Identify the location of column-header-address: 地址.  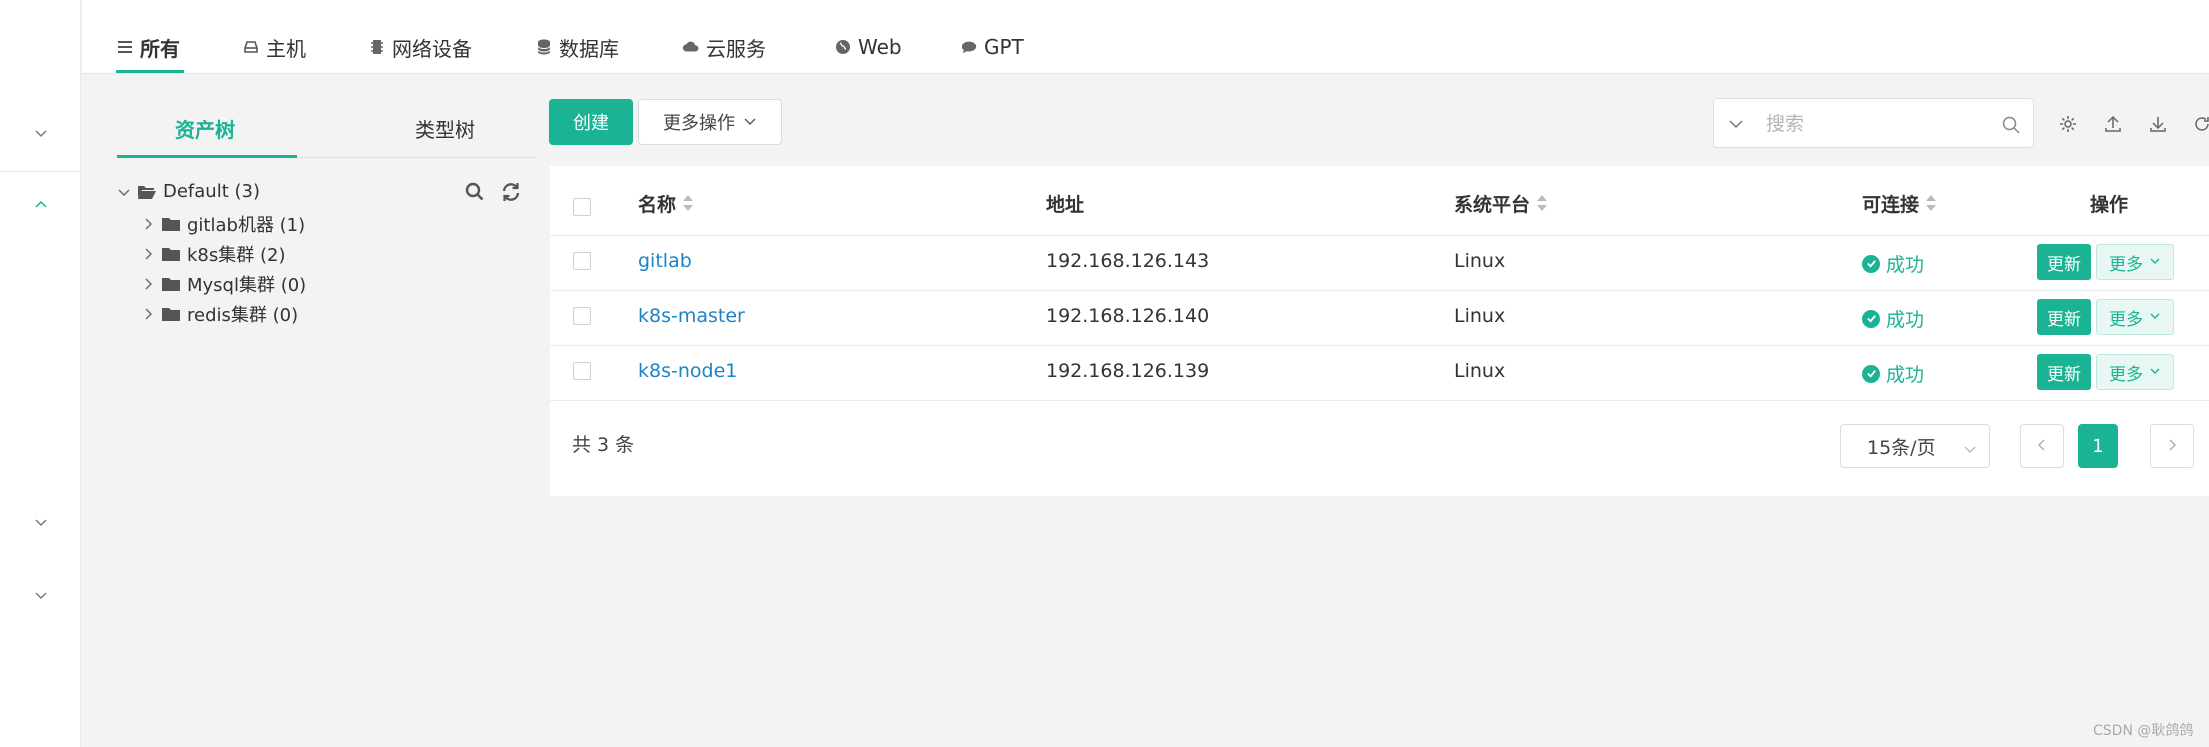
(1065, 203).